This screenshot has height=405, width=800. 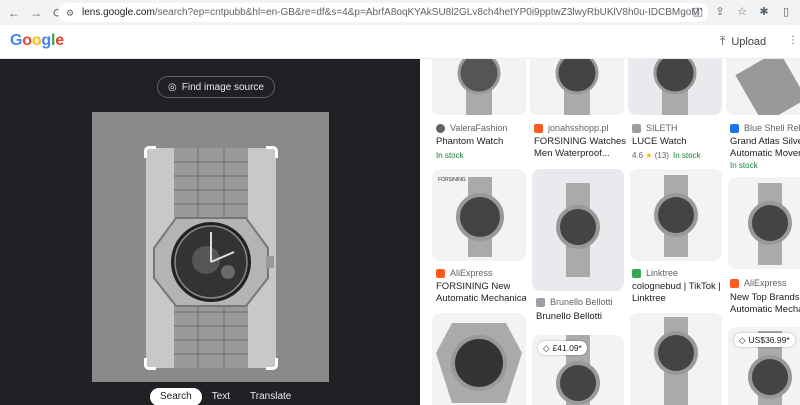 What do you see at coordinates (578, 128) in the screenshot?
I see `source-name: jonahsshopp.pl` at bounding box center [578, 128].